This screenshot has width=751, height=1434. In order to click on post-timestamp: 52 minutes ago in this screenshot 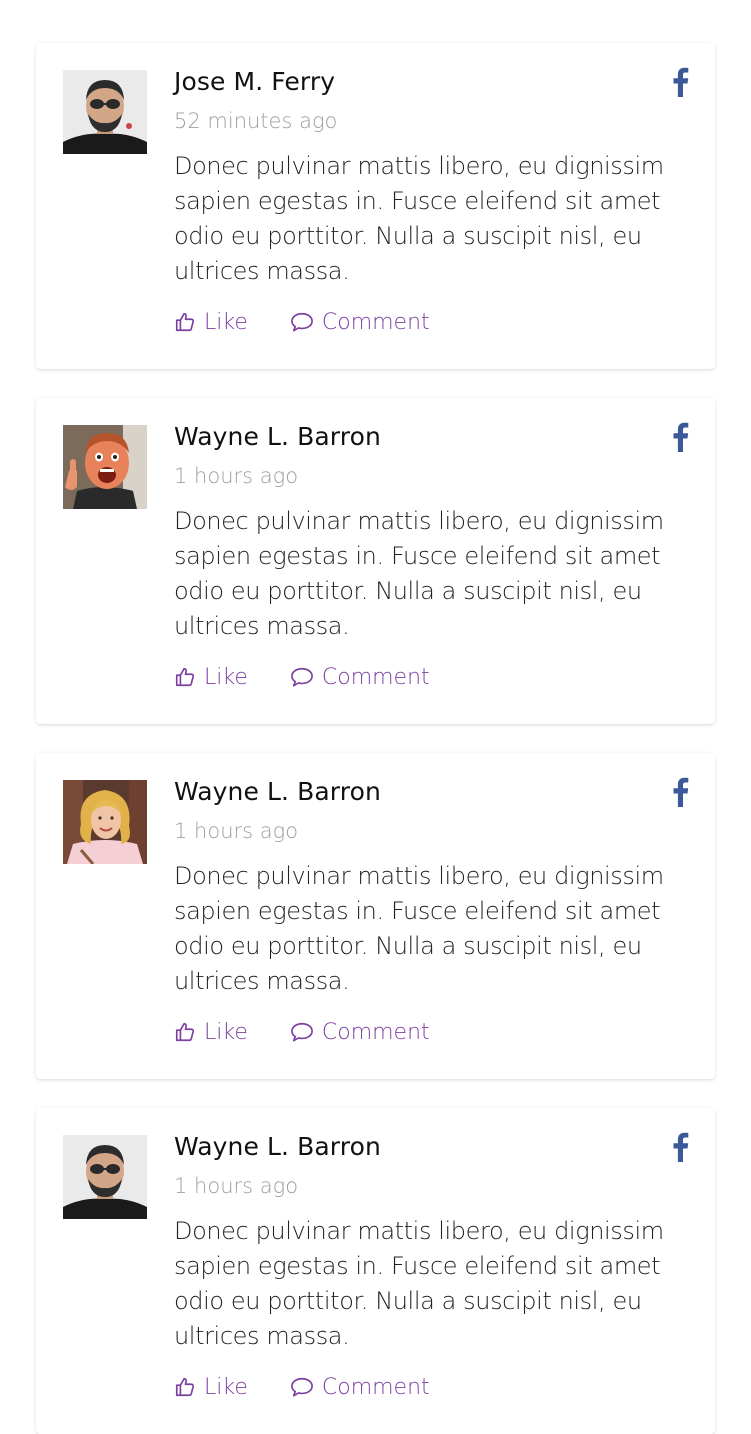, I will do `click(256, 121)`.